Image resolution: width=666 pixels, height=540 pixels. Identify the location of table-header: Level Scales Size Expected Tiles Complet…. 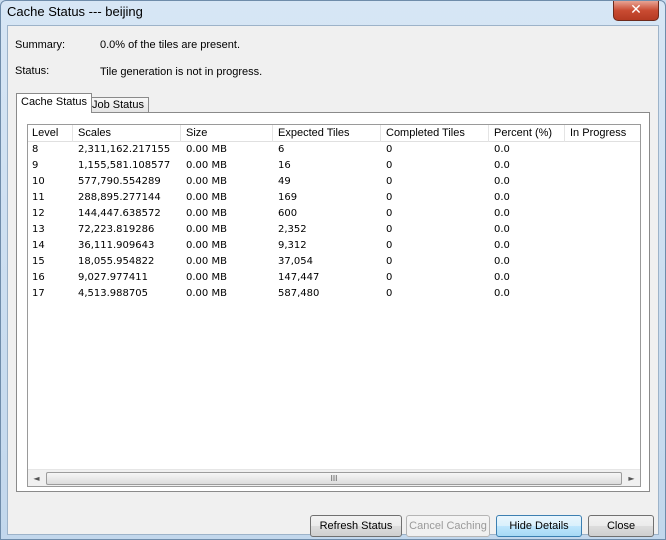
(334, 133).